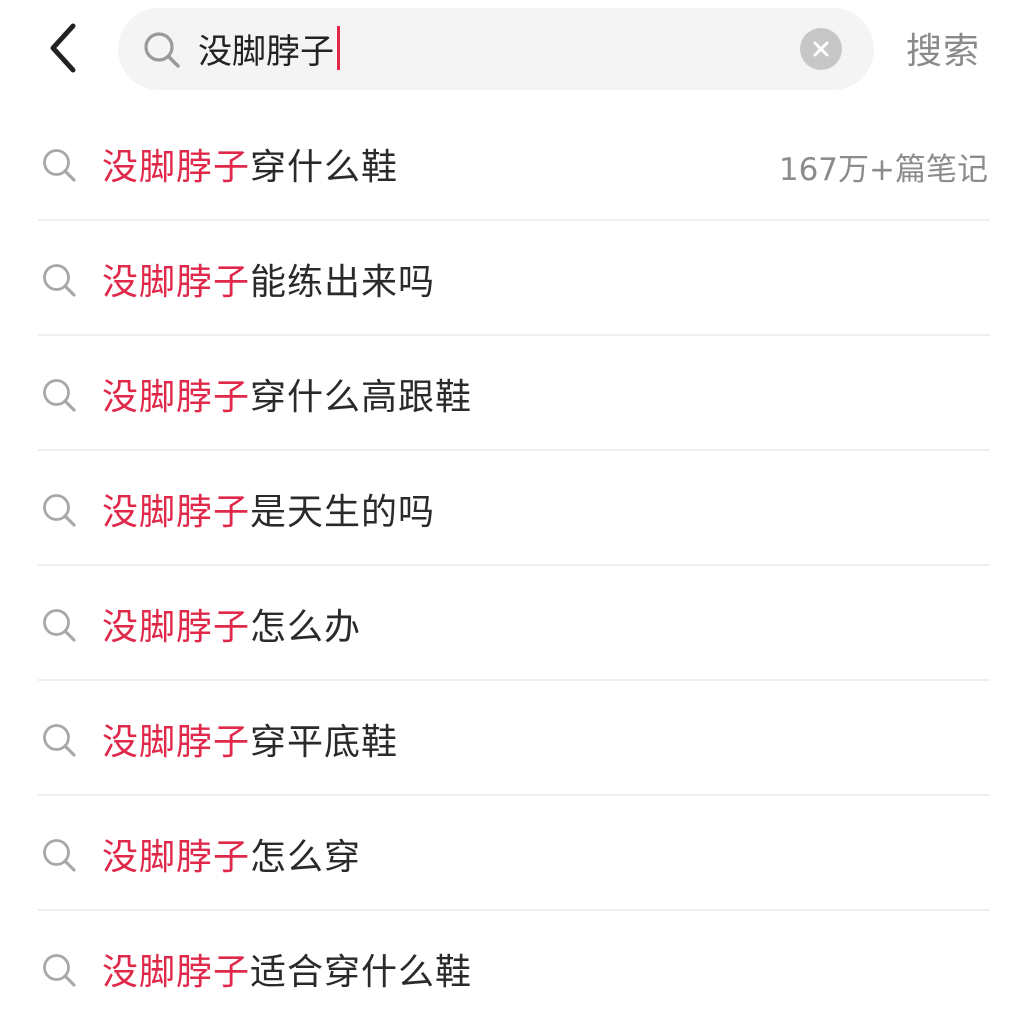  I want to click on suggestion-text: 没脚脖子 穿什么高跟鞋, so click(287, 394).